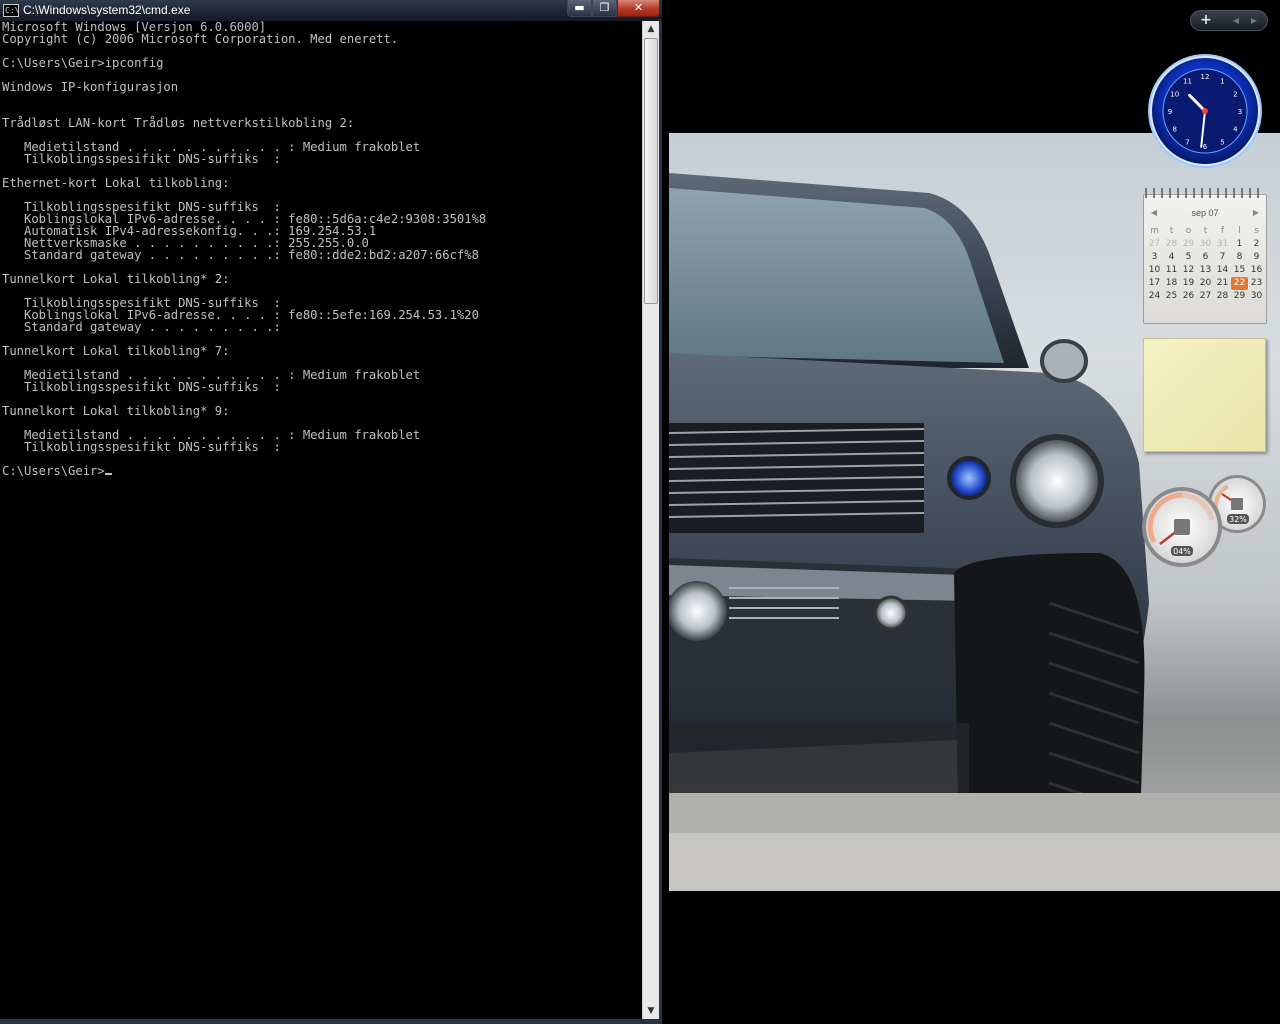 The image size is (1280, 1024). I want to click on close-button: ✕, so click(638, 8).